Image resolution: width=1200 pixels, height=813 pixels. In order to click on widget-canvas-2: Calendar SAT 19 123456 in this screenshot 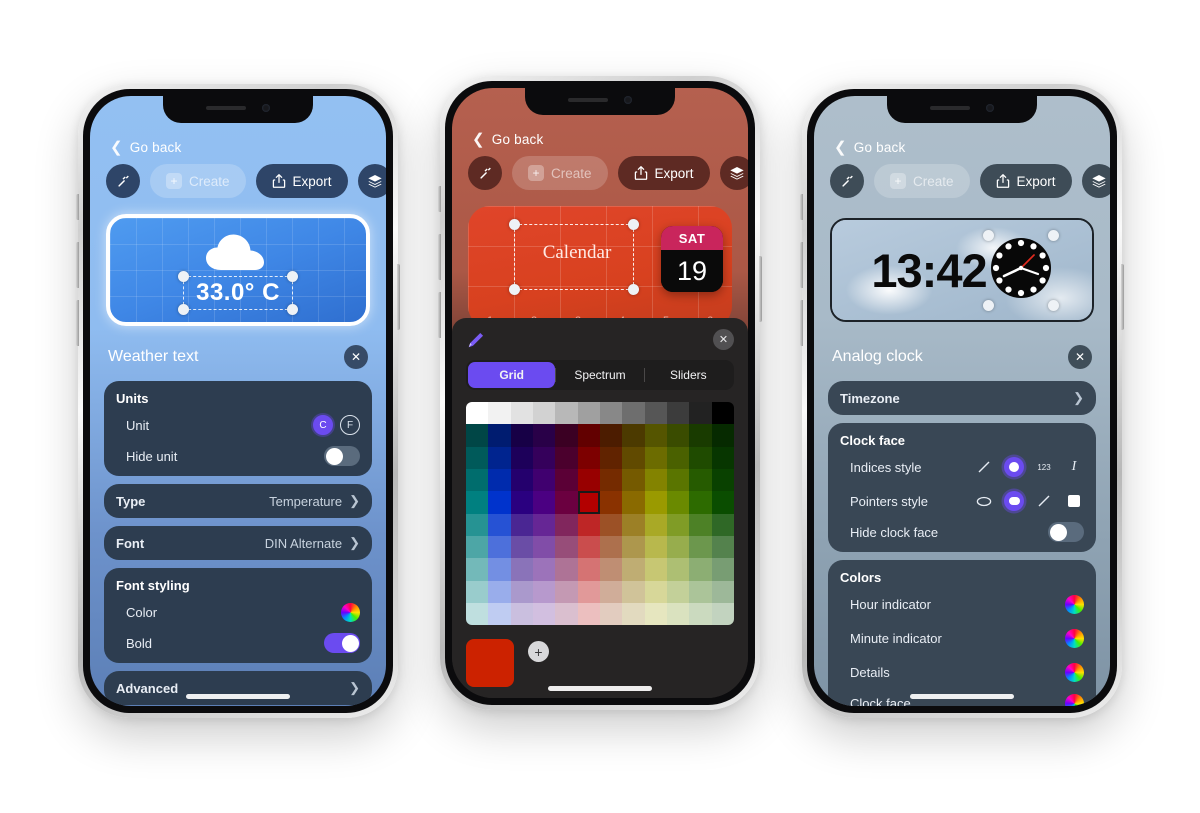, I will do `click(600, 267)`.